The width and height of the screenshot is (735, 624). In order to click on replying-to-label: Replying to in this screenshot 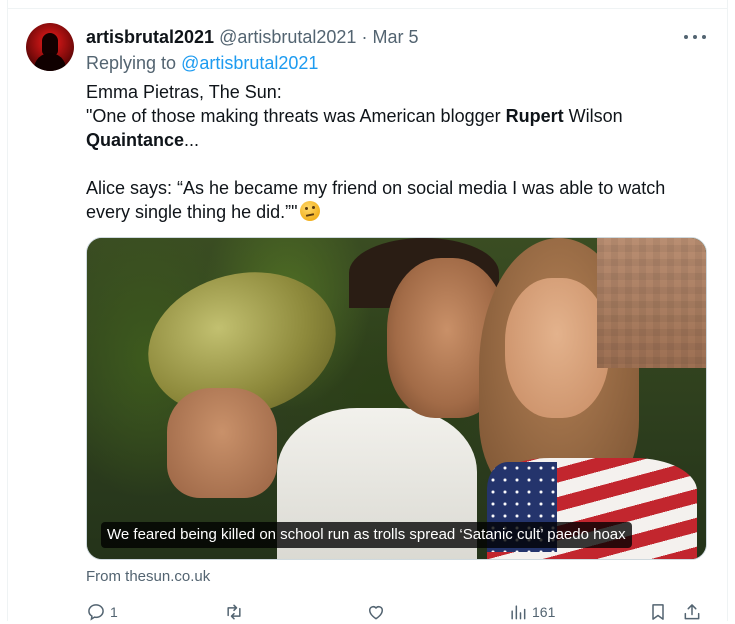, I will do `click(131, 63)`.